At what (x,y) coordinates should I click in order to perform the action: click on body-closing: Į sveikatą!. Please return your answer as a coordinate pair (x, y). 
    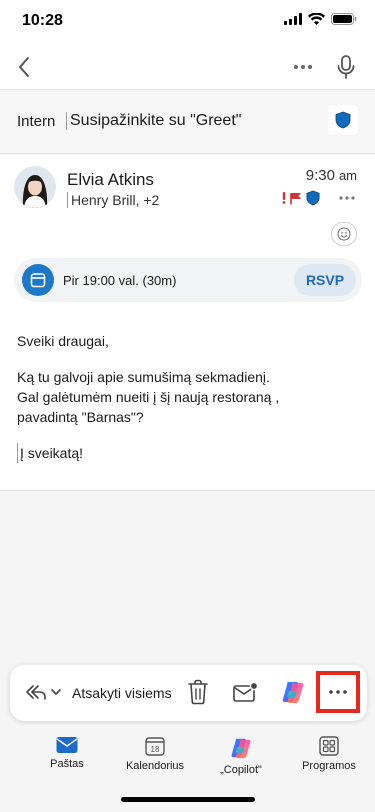
    Looking at the image, I should click on (148, 453).